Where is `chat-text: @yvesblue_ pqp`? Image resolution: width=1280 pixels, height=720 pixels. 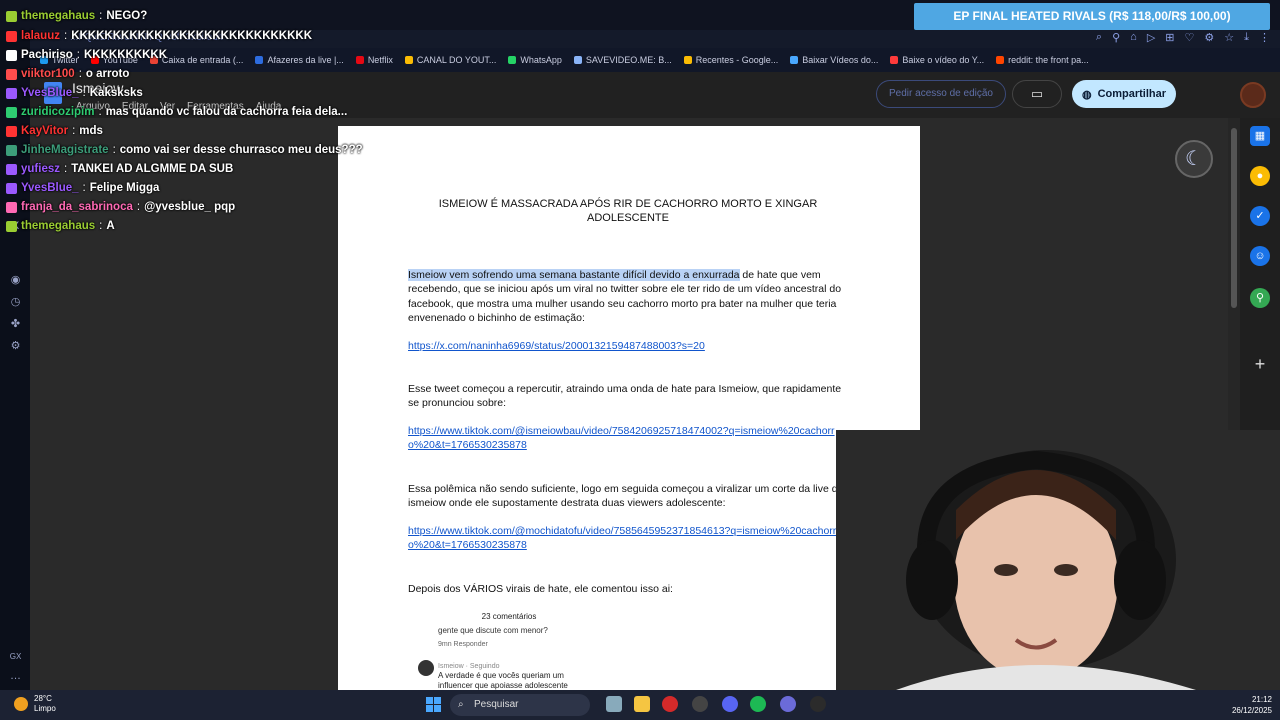 chat-text: @yvesblue_ pqp is located at coordinates (190, 207).